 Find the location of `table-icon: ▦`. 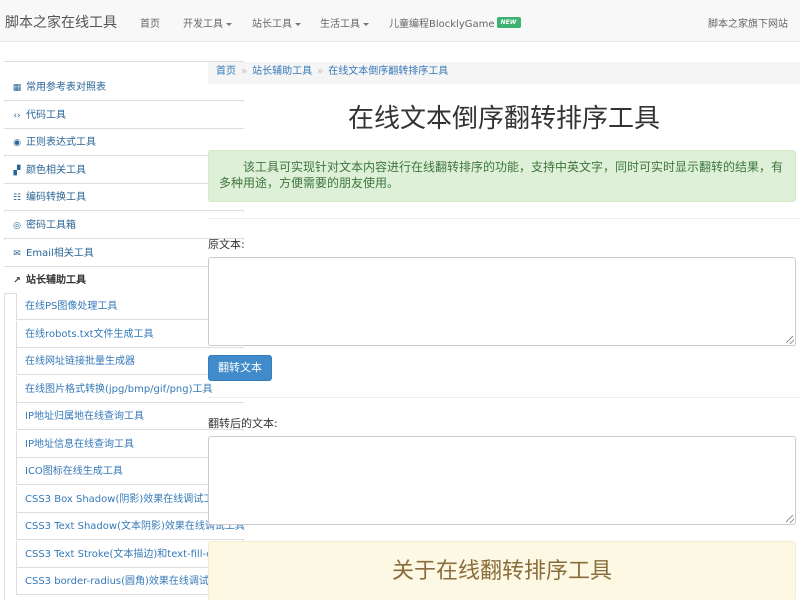

table-icon: ▦ is located at coordinates (17, 88).